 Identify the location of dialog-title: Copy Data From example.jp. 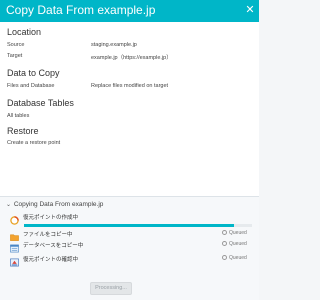
(81, 10).